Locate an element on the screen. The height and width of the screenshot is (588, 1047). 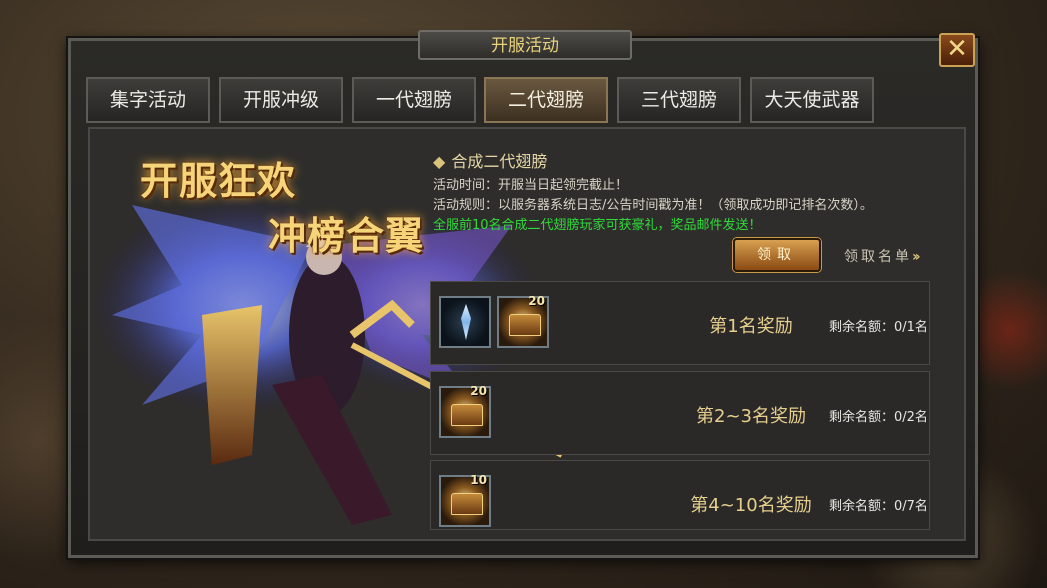
activity-note: 全服前10名合成二代翅膀玩家可获豪礼，奖品邮件发送！ is located at coordinates (597, 225).